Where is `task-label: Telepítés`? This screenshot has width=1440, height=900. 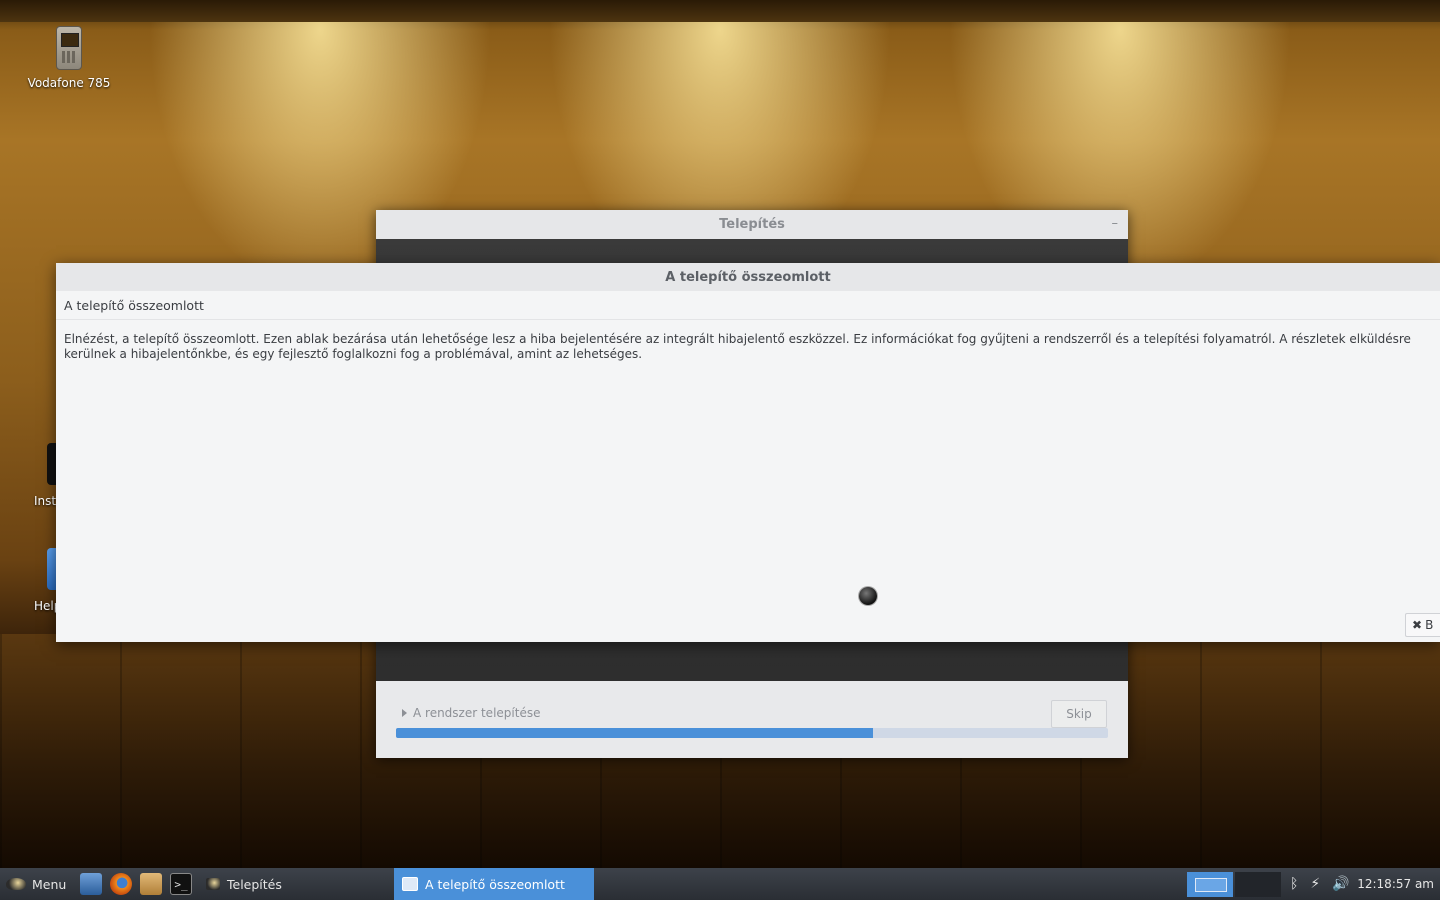
task-label: Telepítés is located at coordinates (254, 884).